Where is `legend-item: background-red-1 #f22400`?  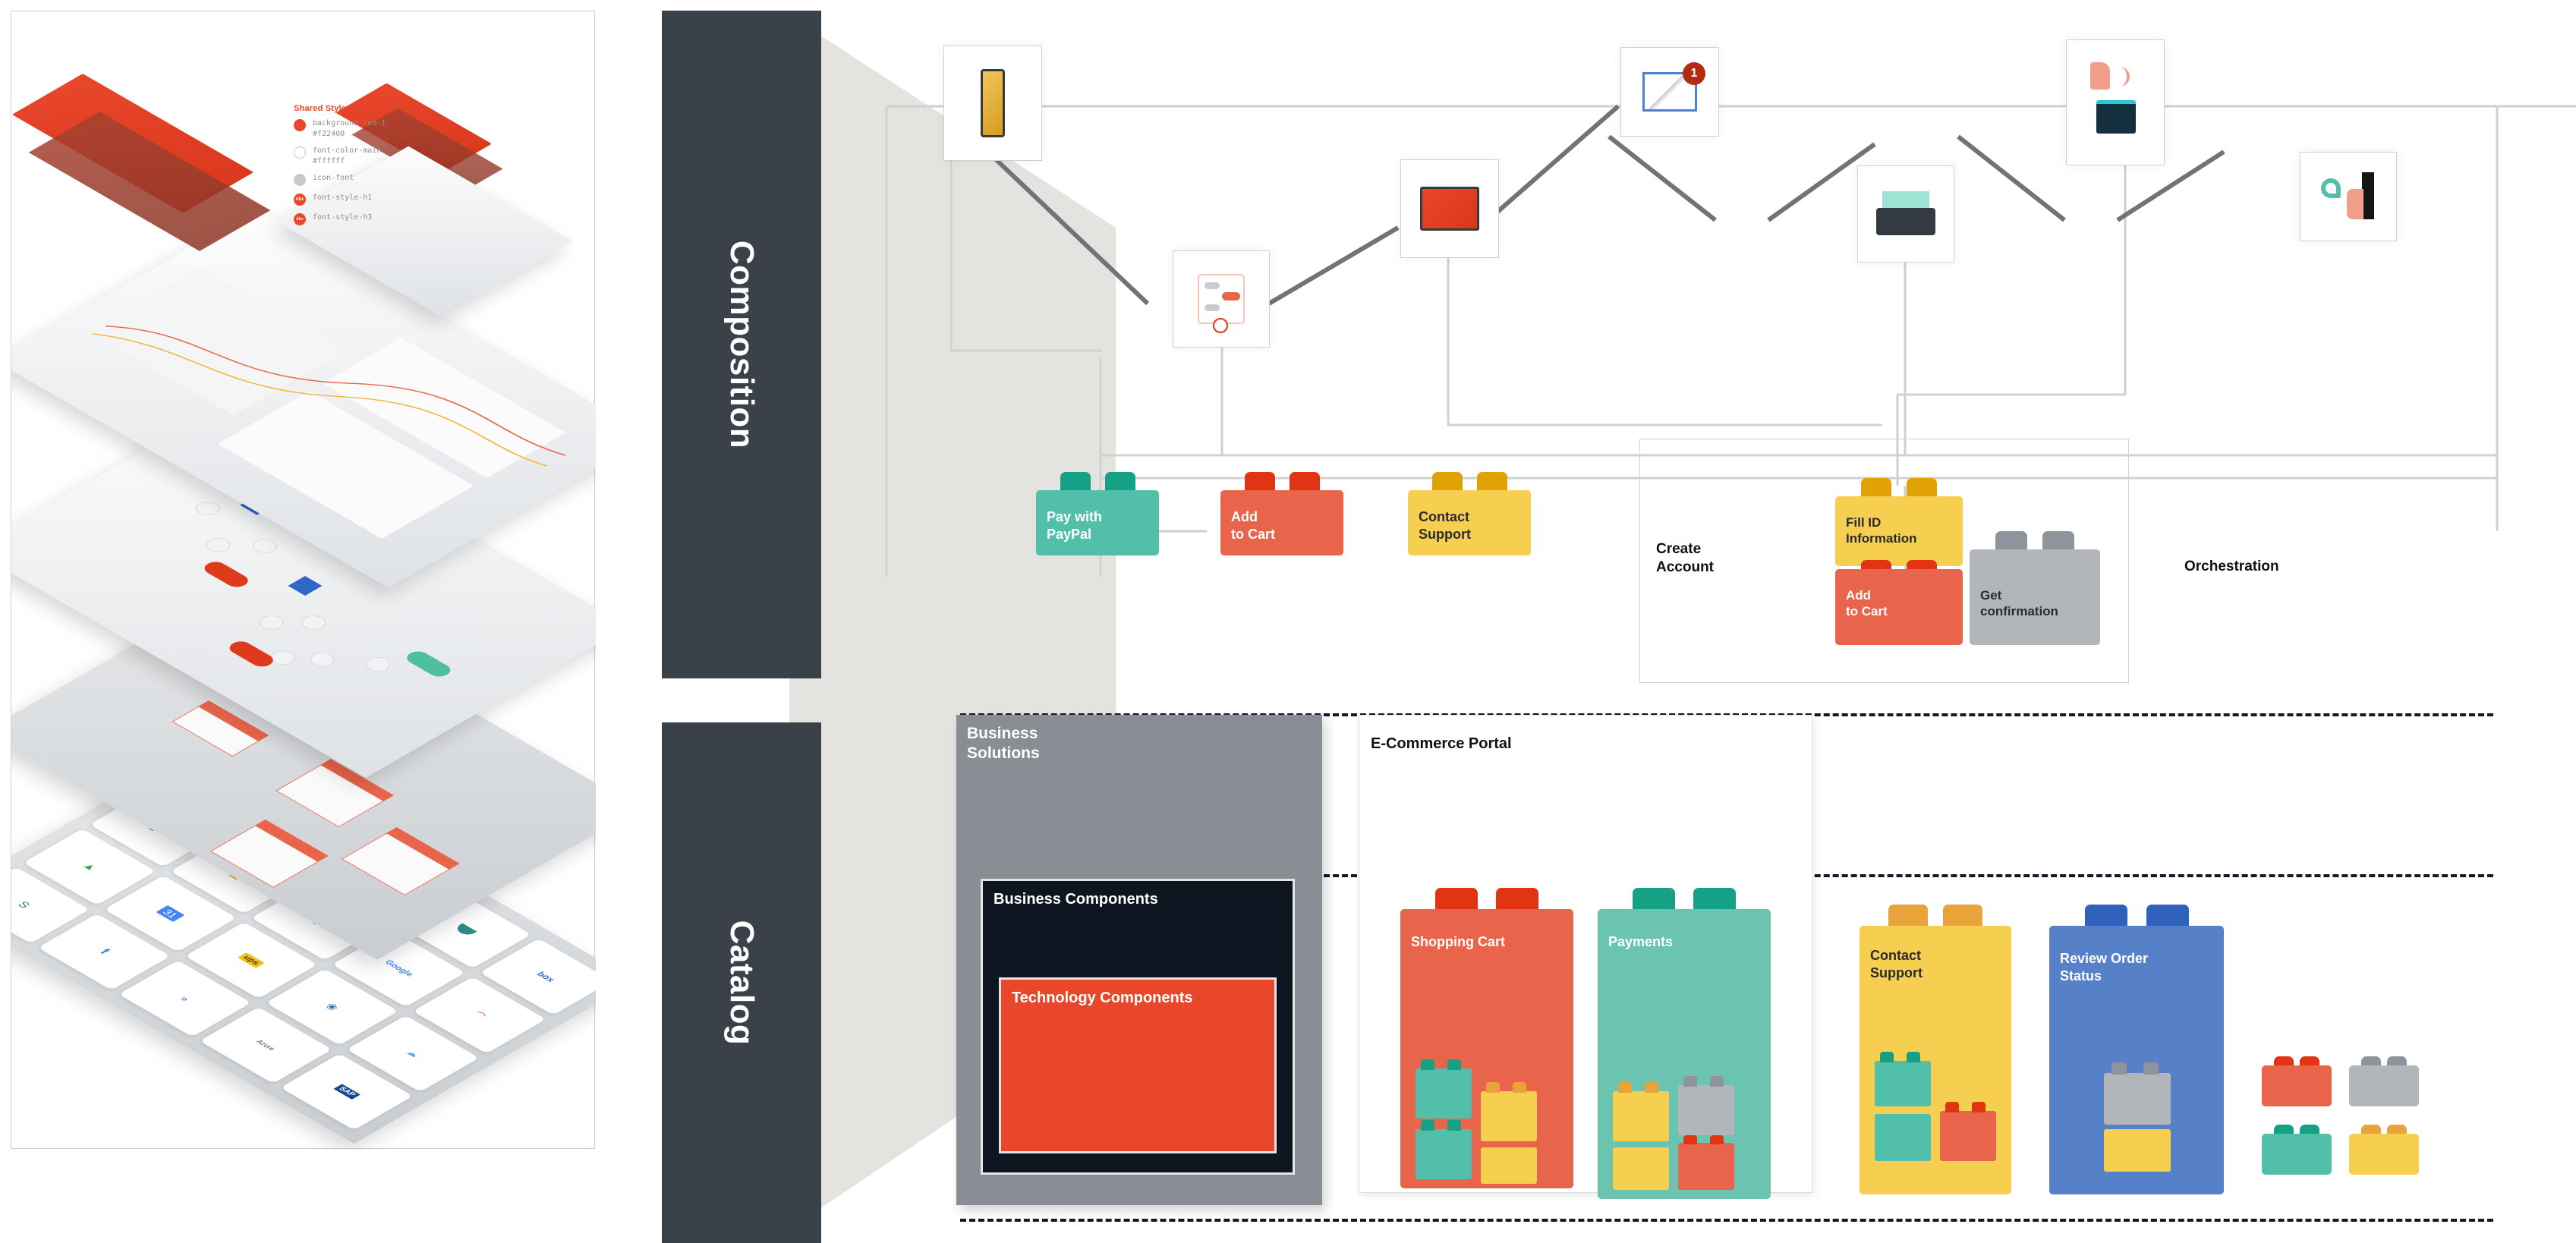
legend-item: background-red-1 #f22400 is located at coordinates (377, 128).